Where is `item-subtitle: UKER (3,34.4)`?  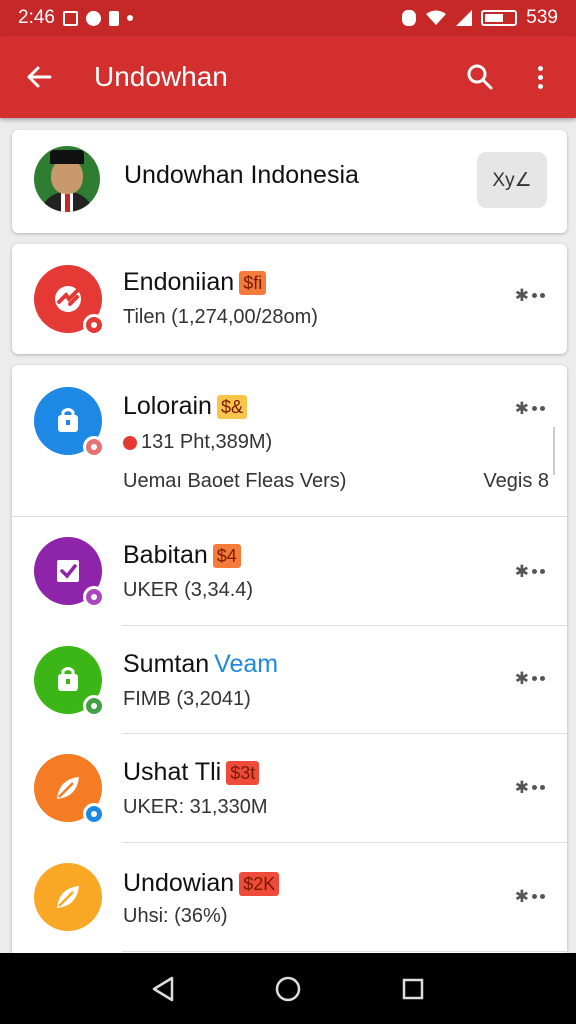 item-subtitle: UKER (3,34.4) is located at coordinates (188, 590).